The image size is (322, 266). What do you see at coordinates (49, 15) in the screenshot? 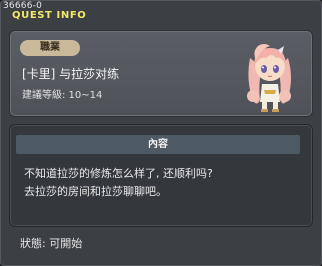
I see `window-title: QUEST INFO` at bounding box center [49, 15].